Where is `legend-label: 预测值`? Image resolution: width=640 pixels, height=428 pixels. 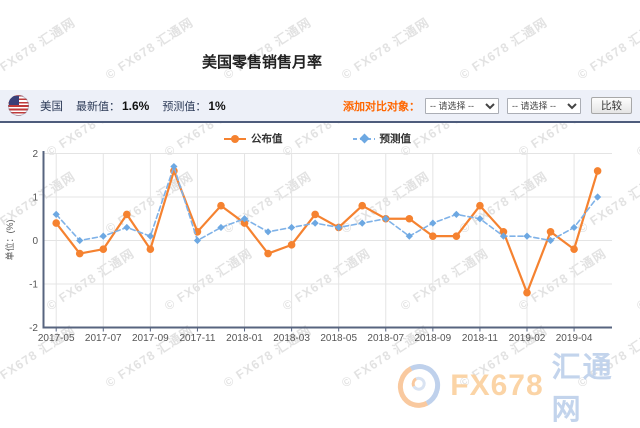
legend-label: 预测值 is located at coordinates (395, 139).